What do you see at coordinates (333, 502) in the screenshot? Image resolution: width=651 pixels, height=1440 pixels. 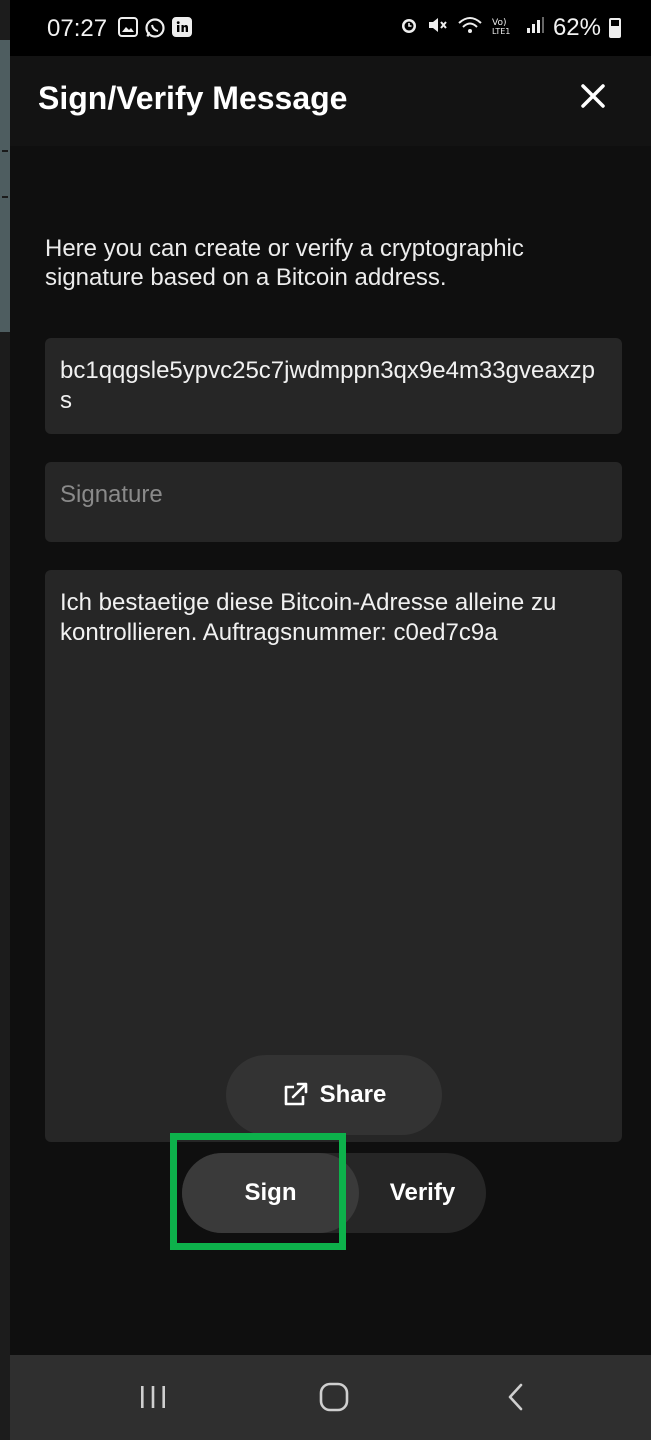 I see `signature-field: Signature` at bounding box center [333, 502].